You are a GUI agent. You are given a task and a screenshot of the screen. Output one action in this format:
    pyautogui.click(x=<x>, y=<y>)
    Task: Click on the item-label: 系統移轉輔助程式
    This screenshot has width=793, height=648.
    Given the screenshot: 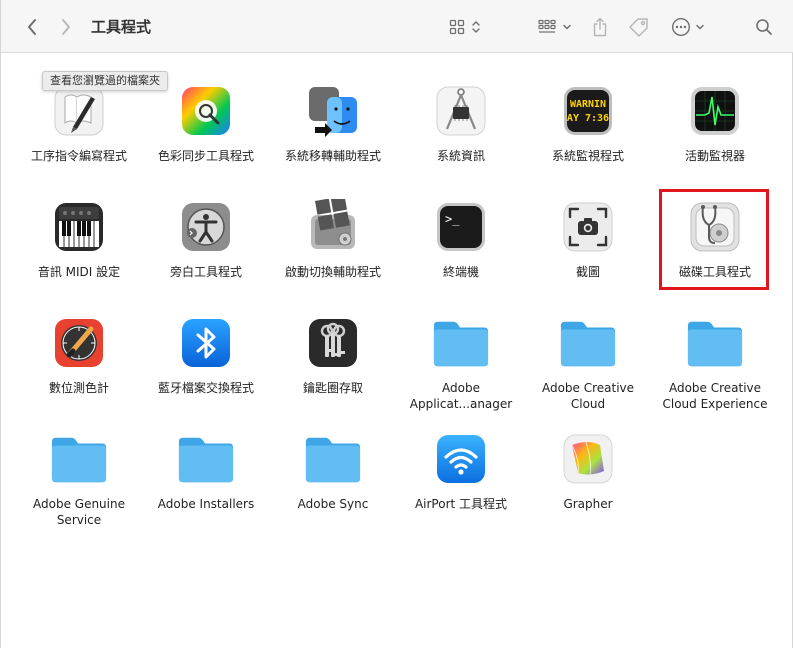 What is the action you would take?
    pyautogui.click(x=332, y=156)
    